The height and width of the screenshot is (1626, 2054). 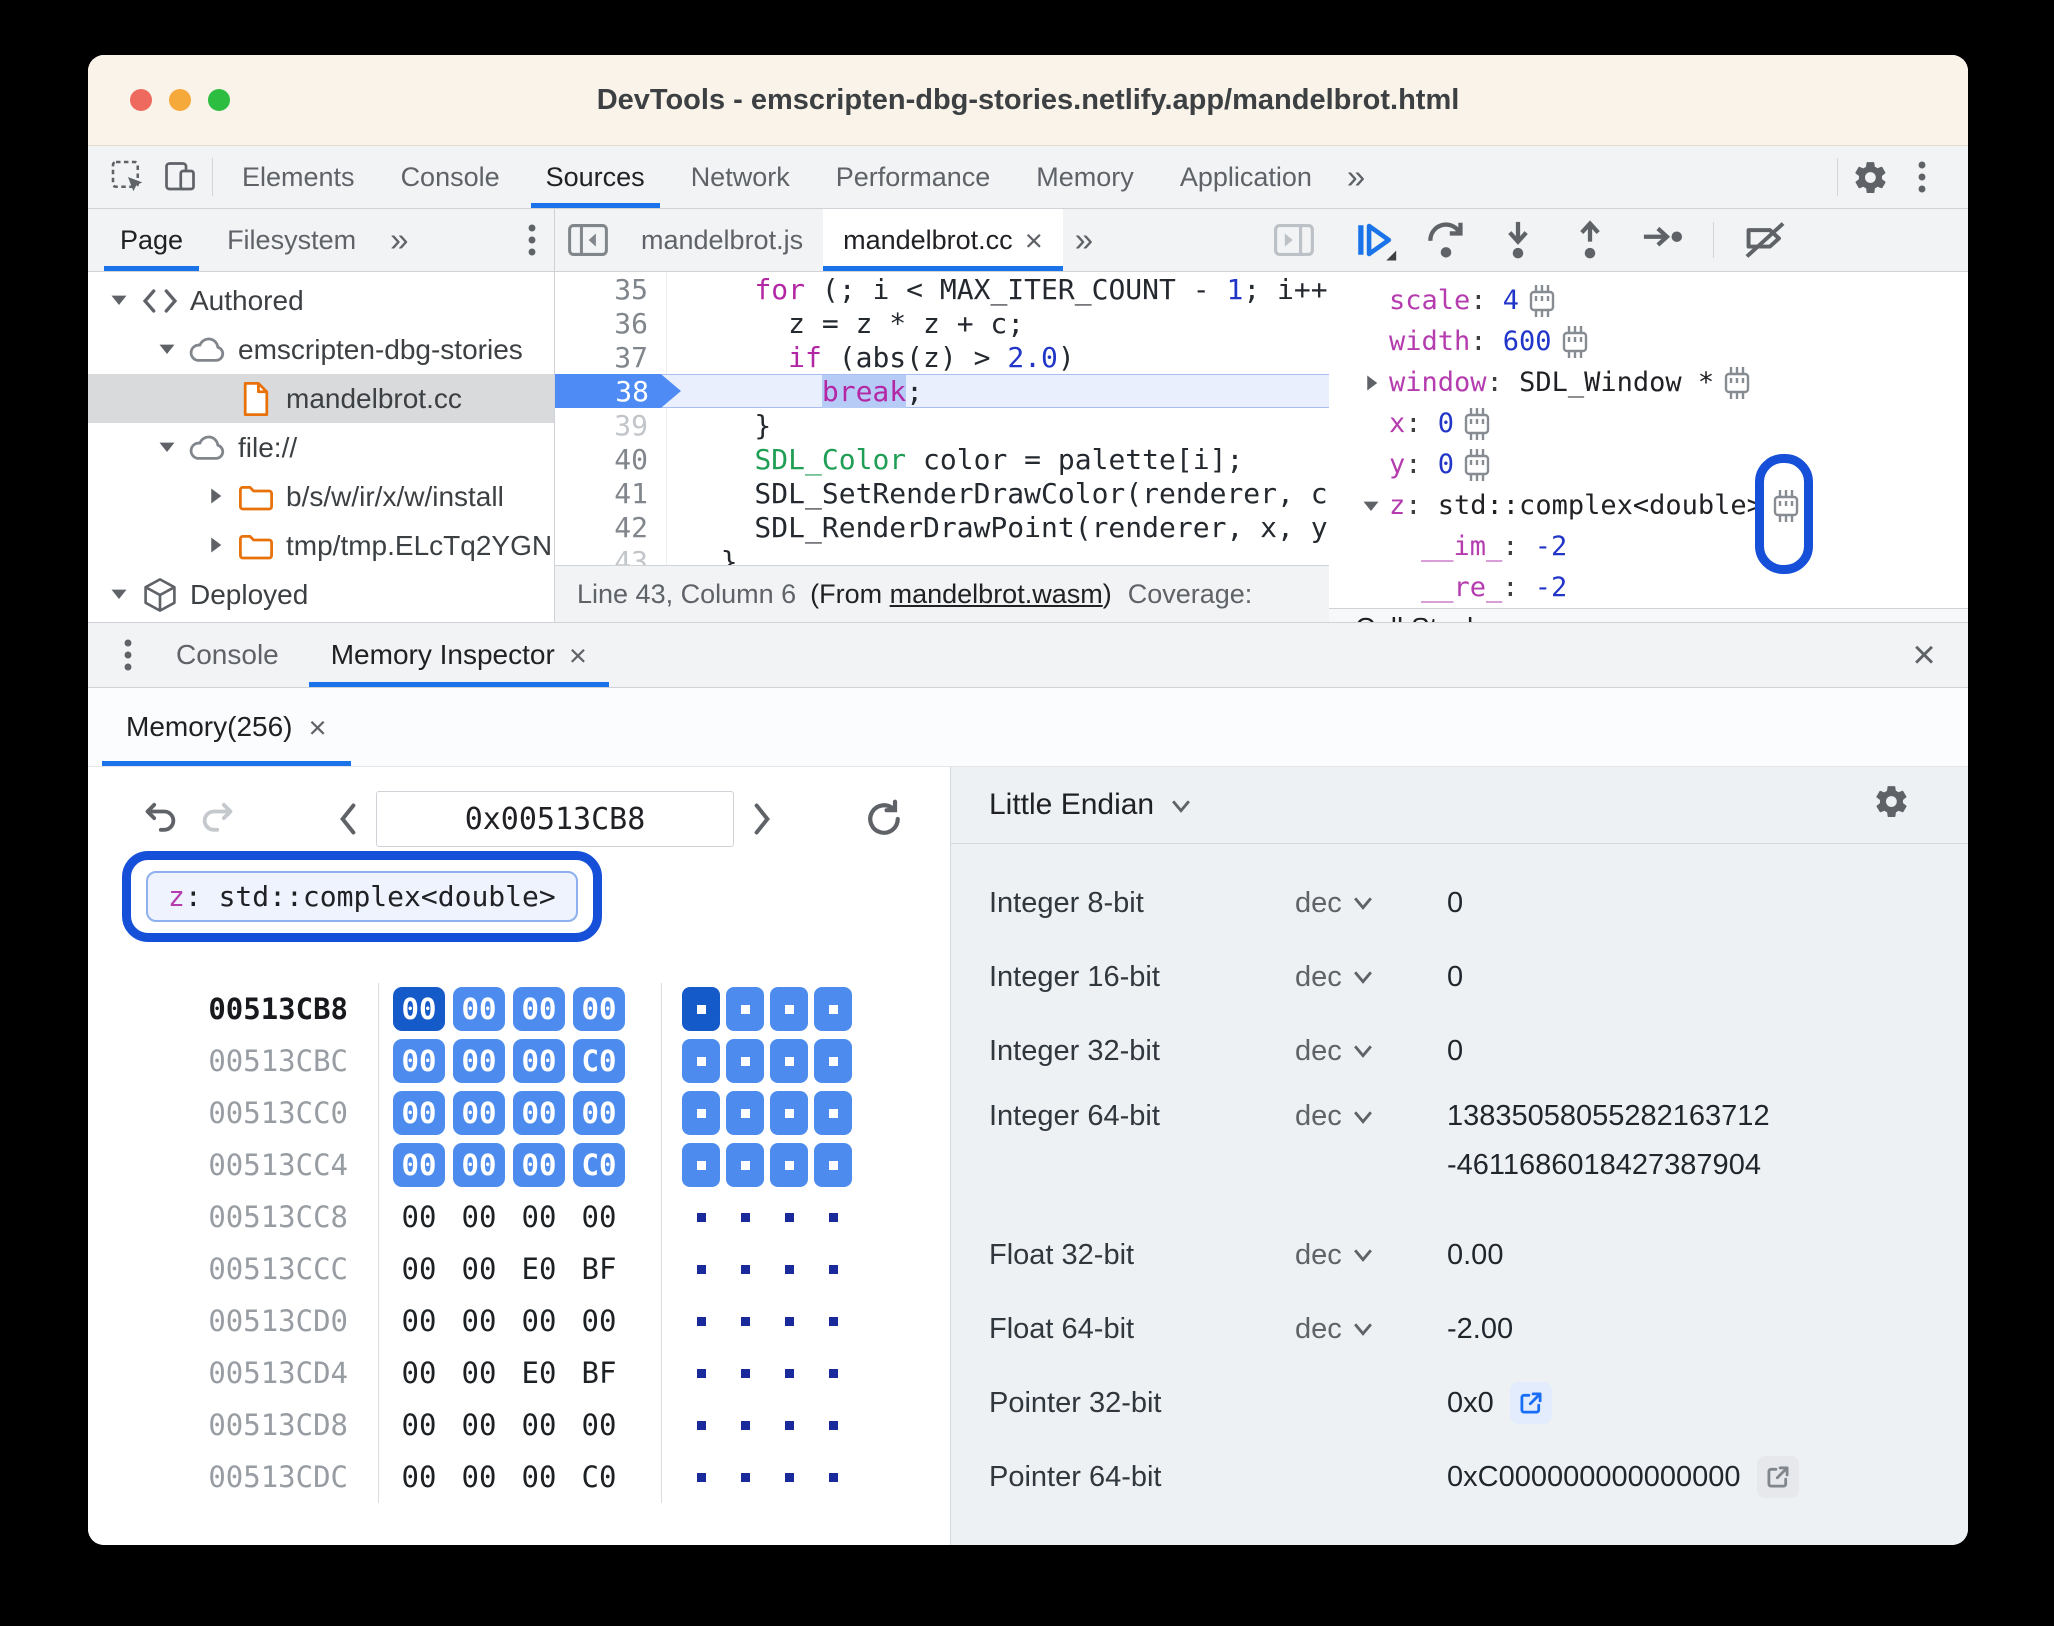 I want to click on more-tabs-chevron-icon: », so click(x=399, y=240).